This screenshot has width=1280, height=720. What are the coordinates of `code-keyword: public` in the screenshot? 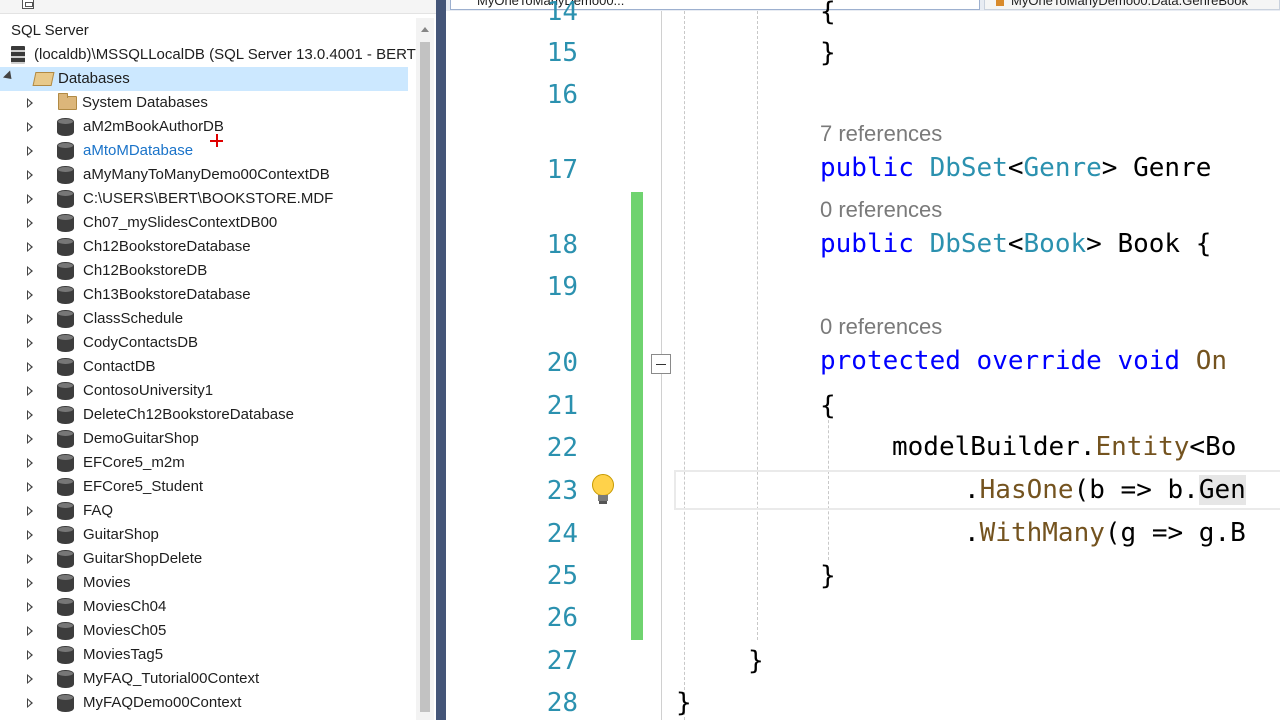 It's located at (867, 244).